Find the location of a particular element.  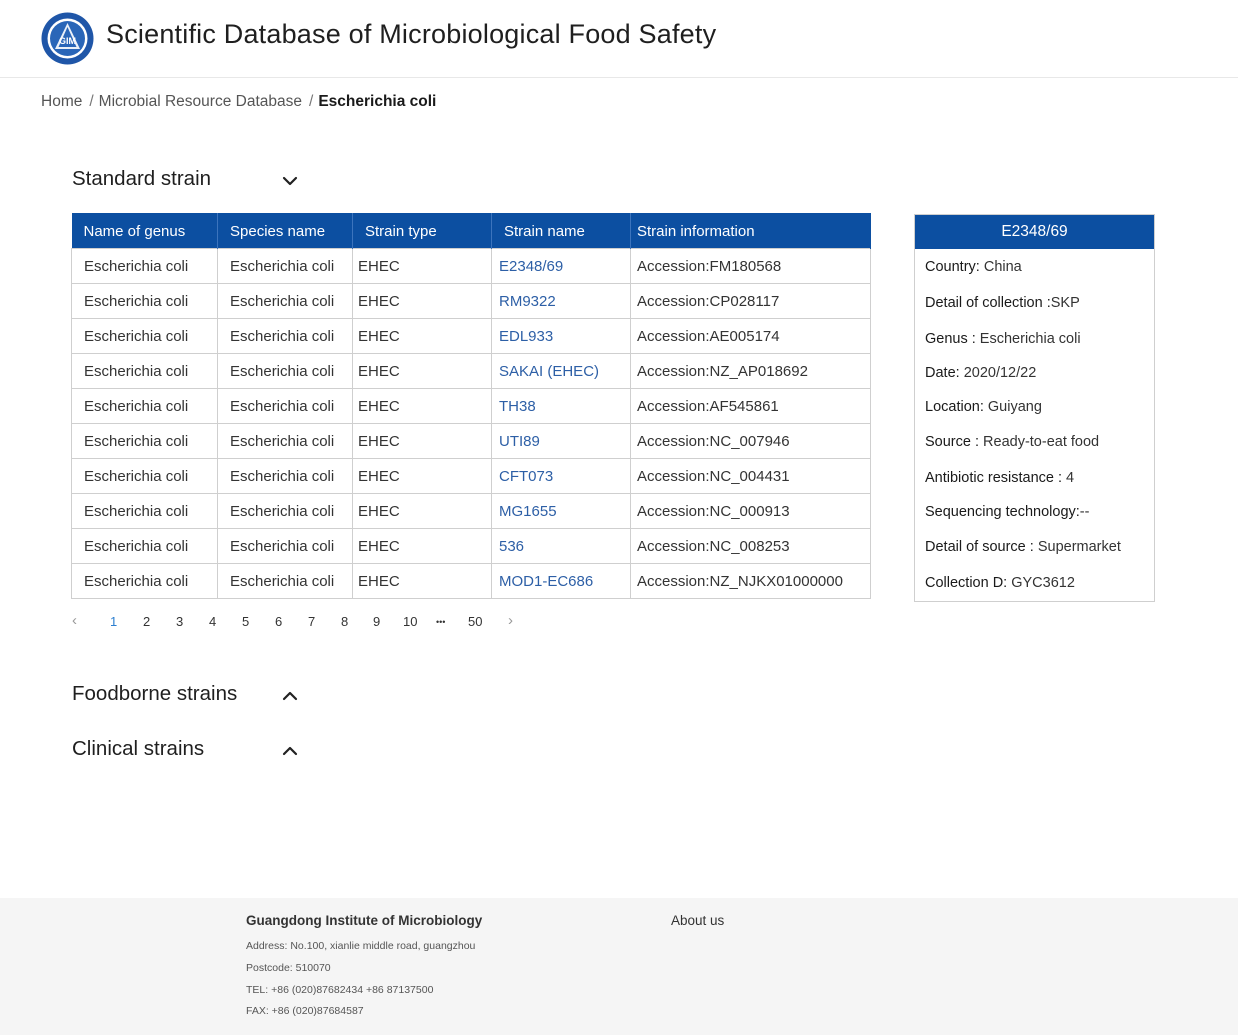

column-header-genus: Name of genus is located at coordinates (144, 231).